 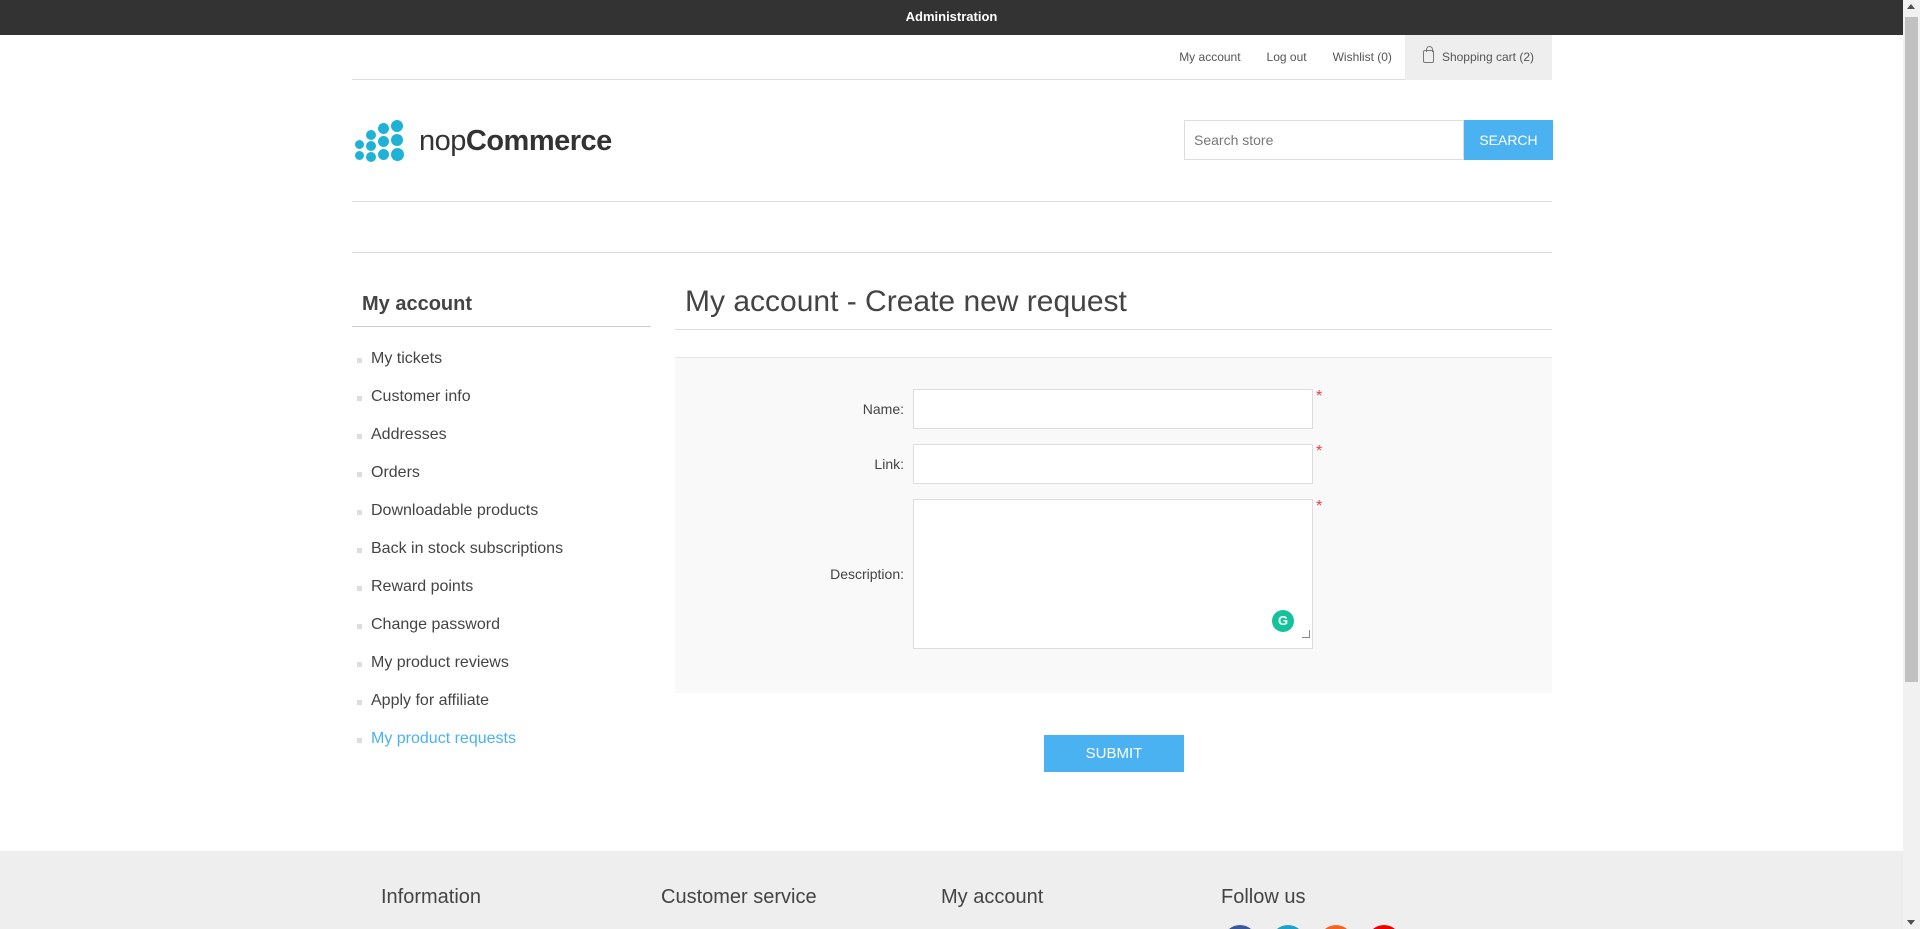 What do you see at coordinates (501, 743) in the screenshot?
I see `sidebar-item-product-requests: My product requests` at bounding box center [501, 743].